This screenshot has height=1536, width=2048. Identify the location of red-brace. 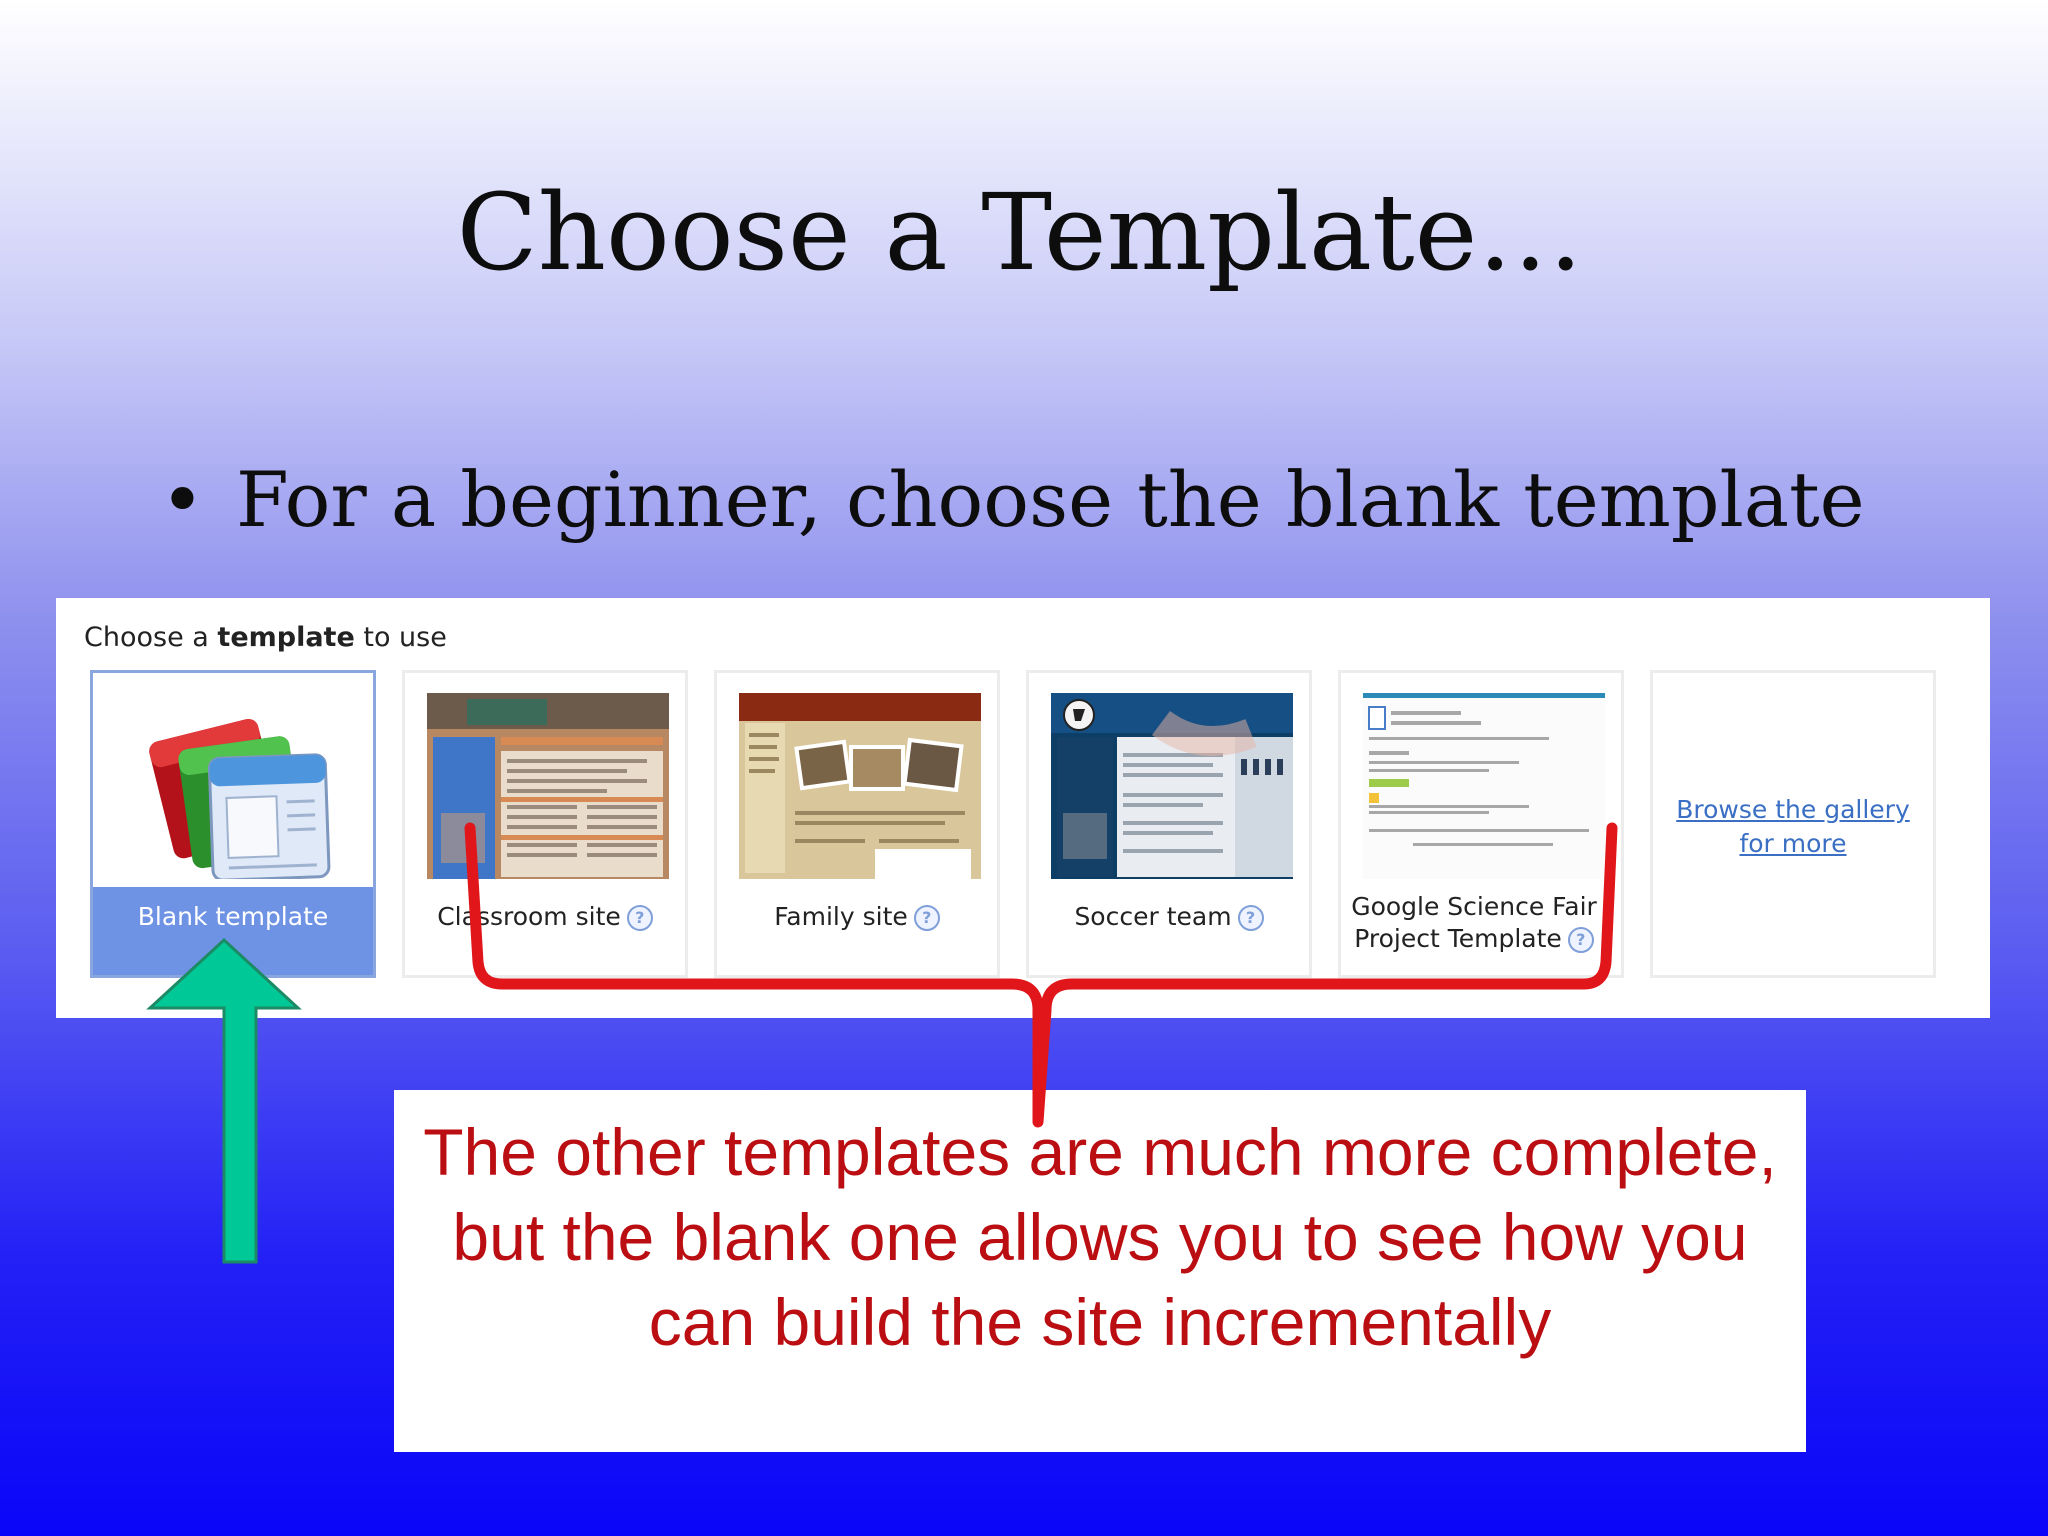
(1041, 975).